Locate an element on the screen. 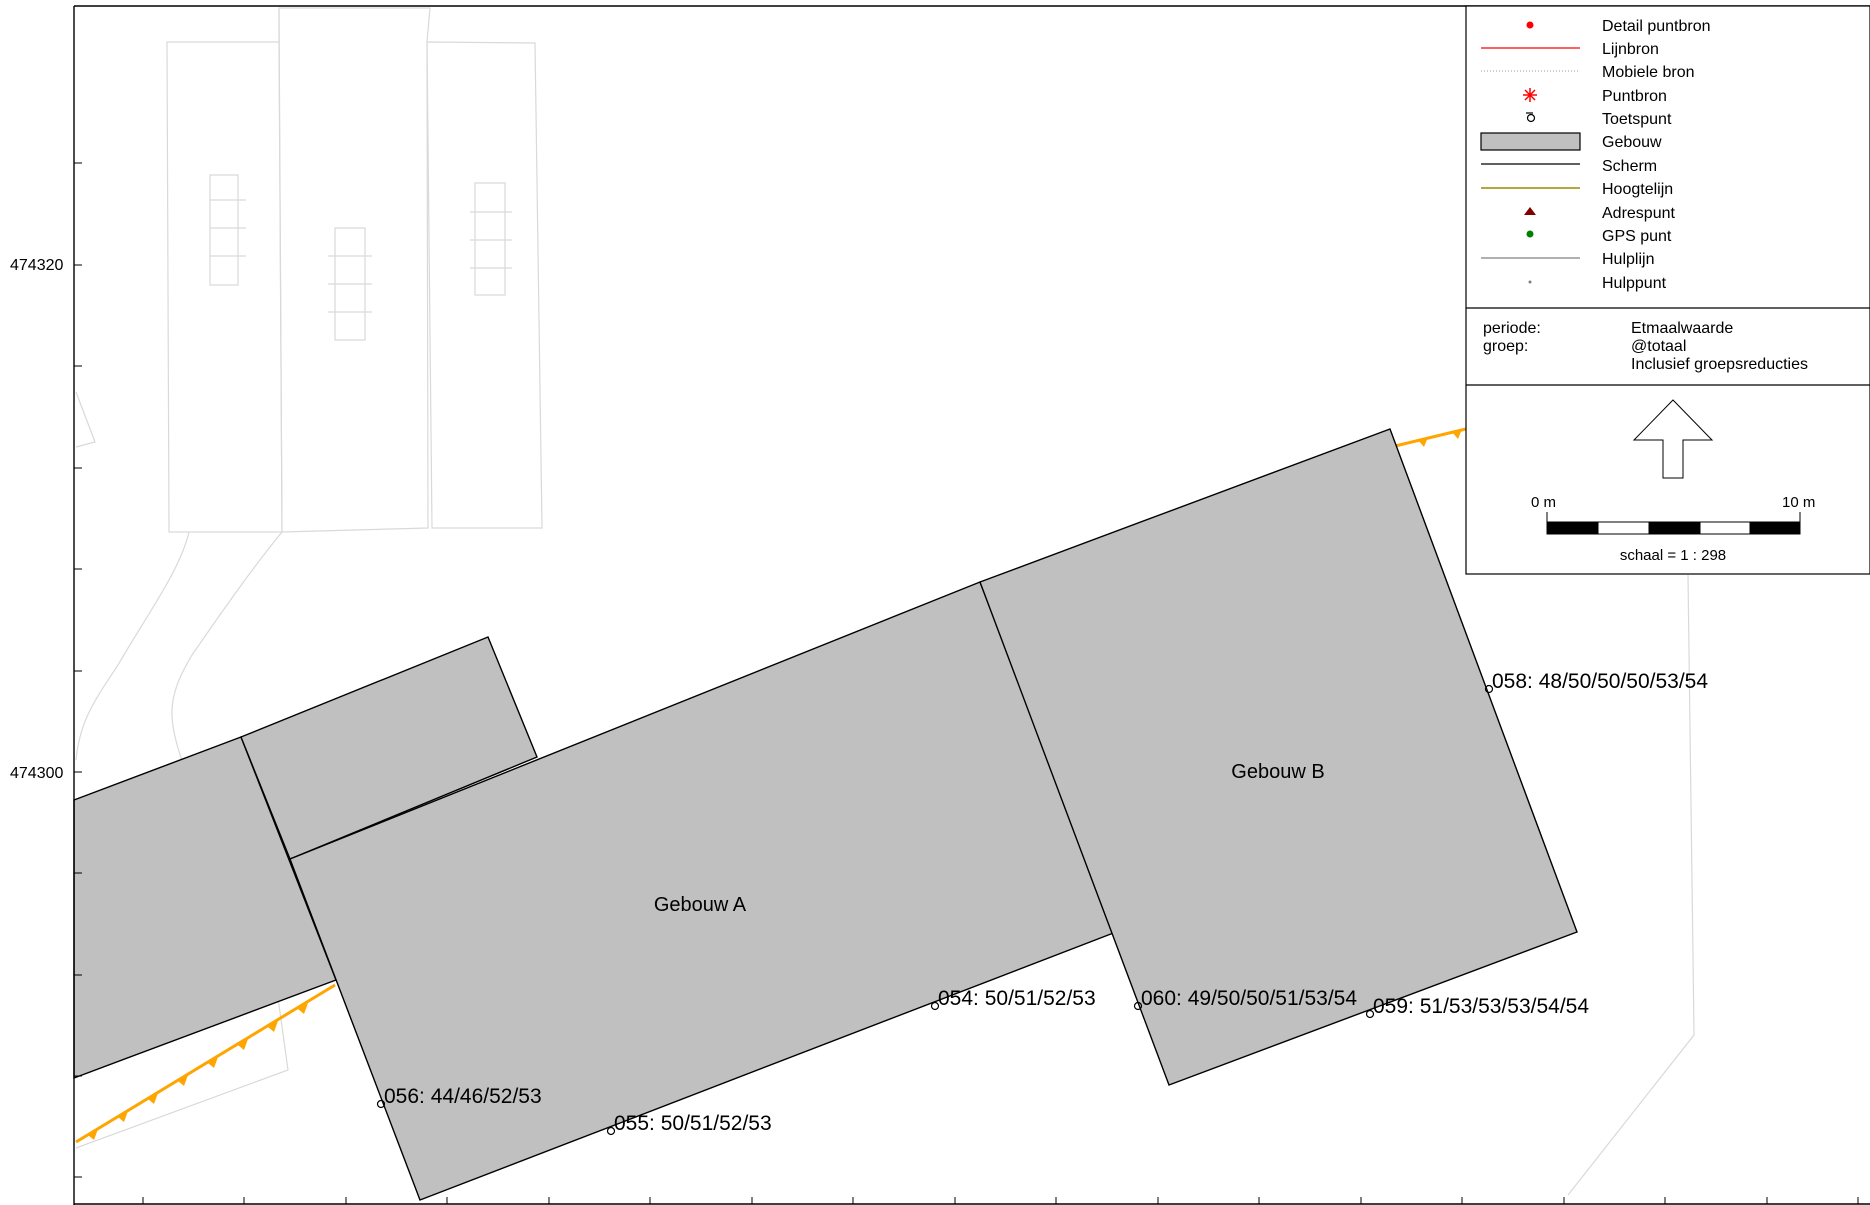 The image size is (1870, 1205). legend-label-detail-puntbron: Detail puntbron is located at coordinates (1656, 26).